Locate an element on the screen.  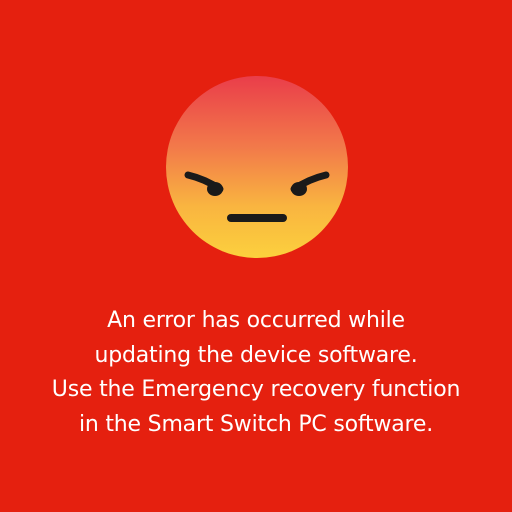
left-eye is located at coordinates (215, 189).